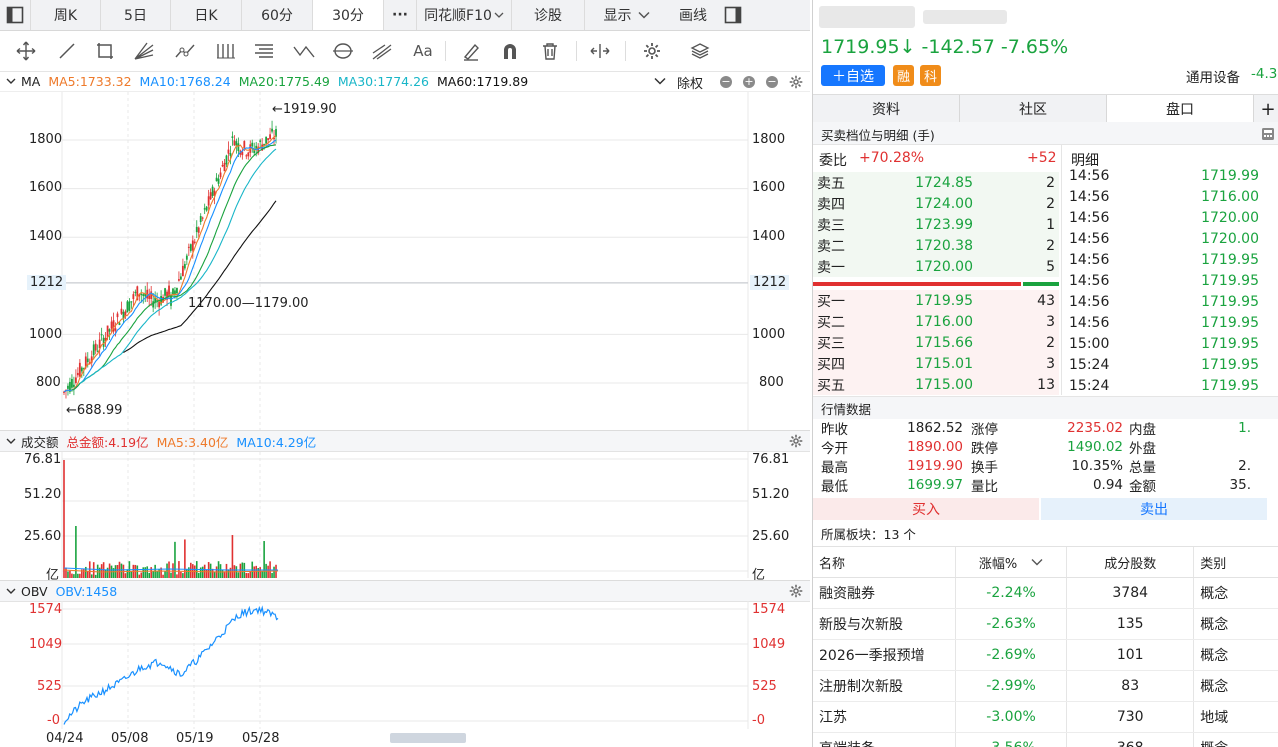 The image size is (1278, 747). What do you see at coordinates (1045, 686) in the screenshot?
I see `sector-row: 注册制次新股 -2.99% 83 概念` at bounding box center [1045, 686].